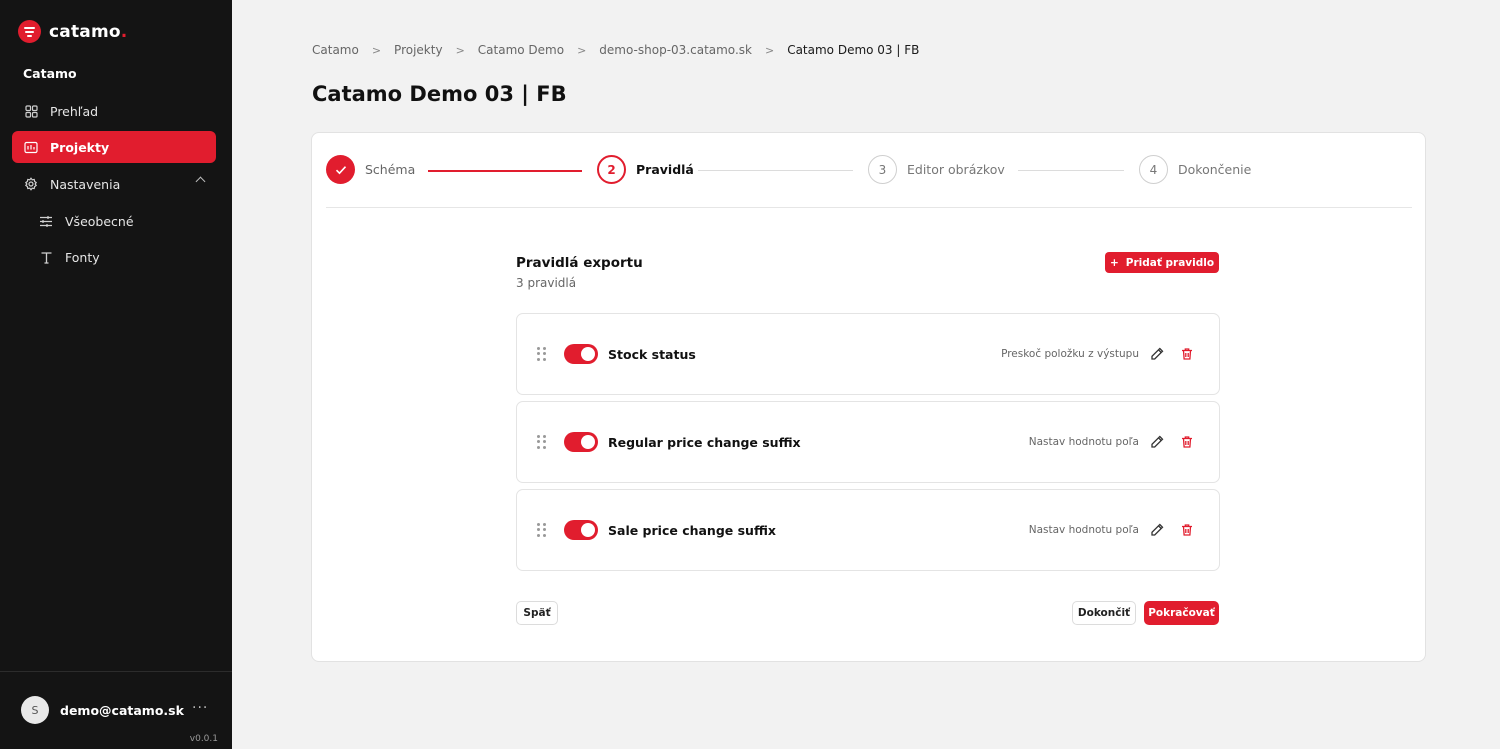 This screenshot has height=749, width=1500. I want to click on brand-name: catamo, so click(85, 31).